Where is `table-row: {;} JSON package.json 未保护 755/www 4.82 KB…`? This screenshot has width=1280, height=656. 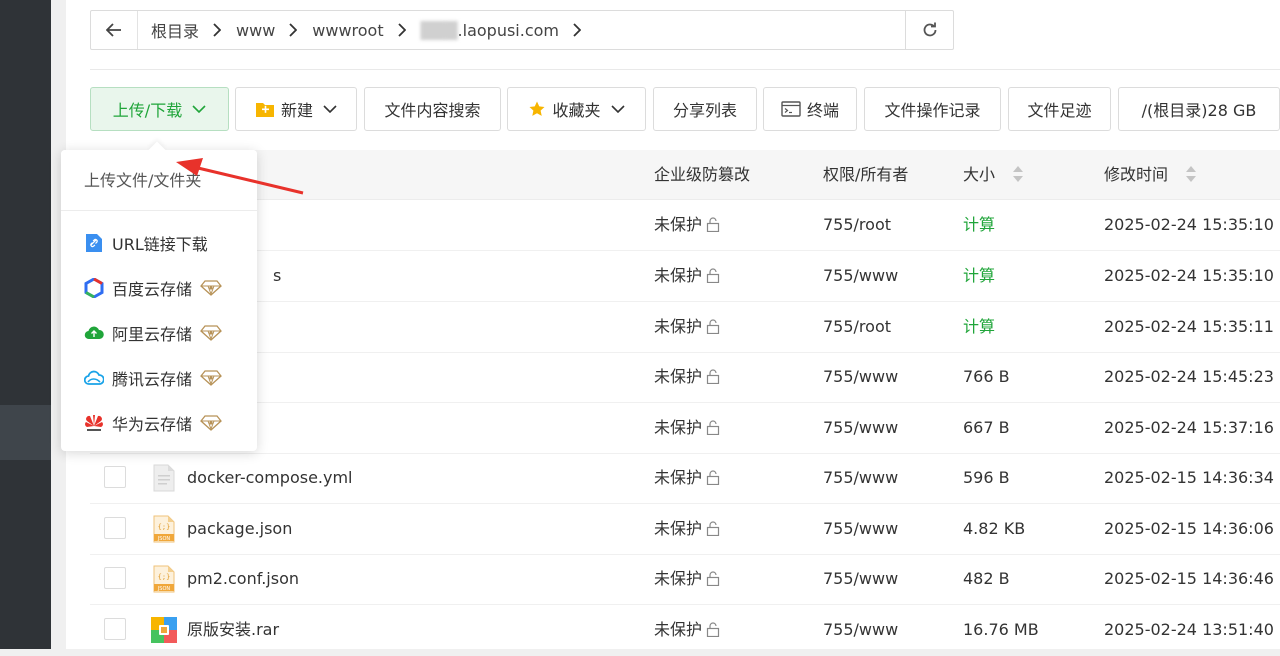 table-row: {;} JSON package.json 未保护 755/www 4.82 KB… is located at coordinates (685, 529).